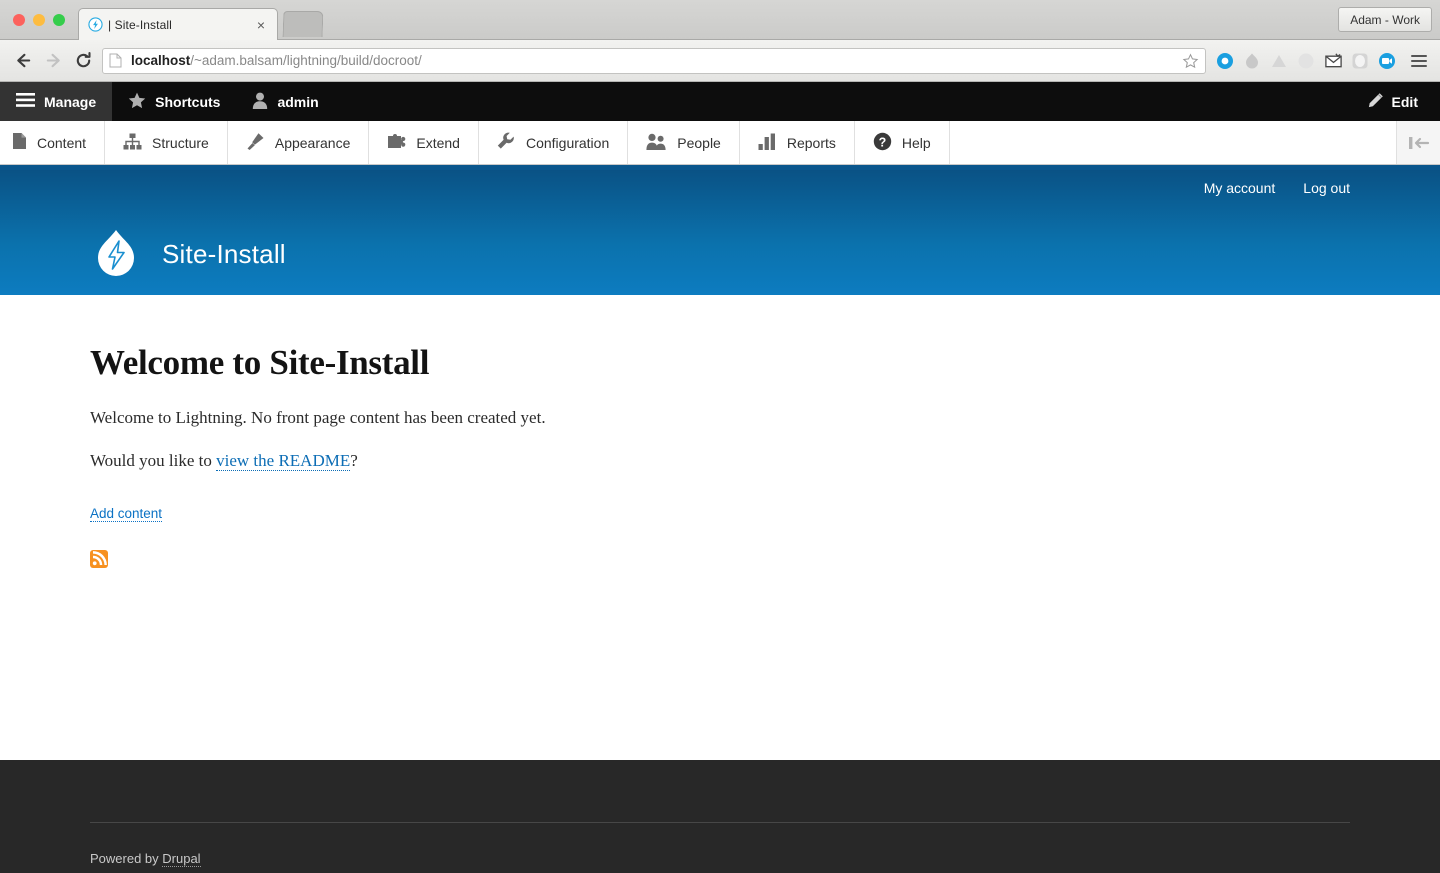  I want to click on tray-item-people: People, so click(684, 142).